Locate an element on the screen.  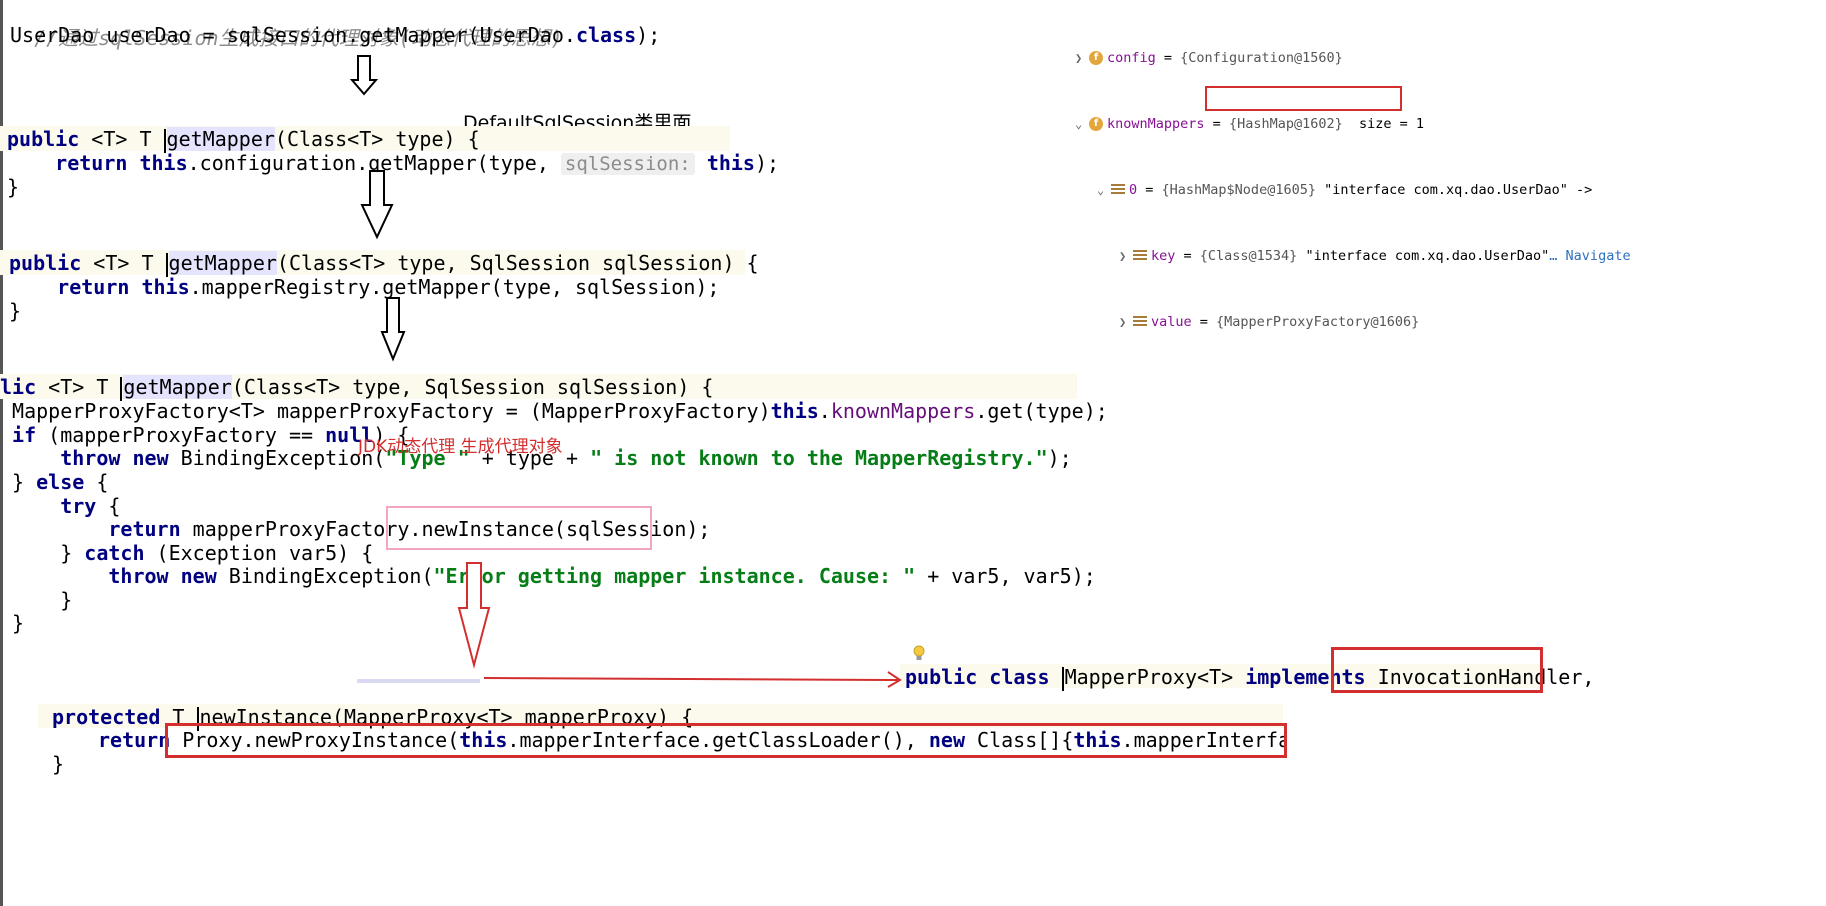
debug-row-knownmappers: ⌄ f knownMappers = {HashMap@1602} size = 1 is located at coordinates (1353, 124).